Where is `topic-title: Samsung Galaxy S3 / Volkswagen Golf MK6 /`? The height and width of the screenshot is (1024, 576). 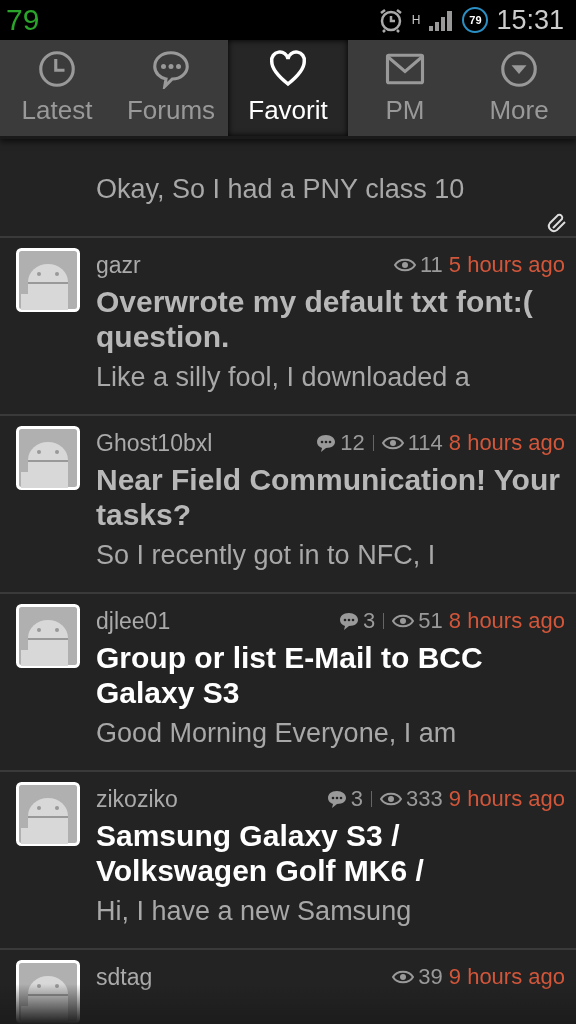 topic-title: Samsung Galaxy S3 / Volkswagen Golf MK6 / is located at coordinates (330, 853).